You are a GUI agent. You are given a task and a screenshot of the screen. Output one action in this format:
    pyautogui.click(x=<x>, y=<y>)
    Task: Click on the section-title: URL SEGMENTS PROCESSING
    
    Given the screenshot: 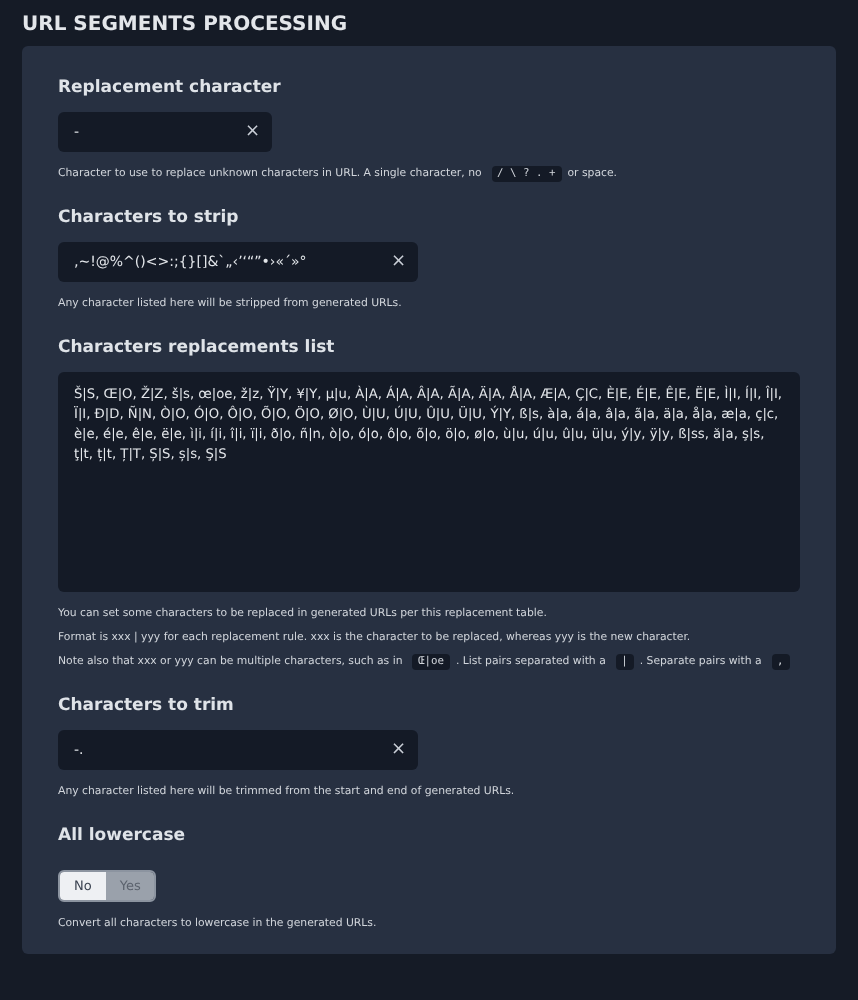 What is the action you would take?
    pyautogui.click(x=185, y=26)
    